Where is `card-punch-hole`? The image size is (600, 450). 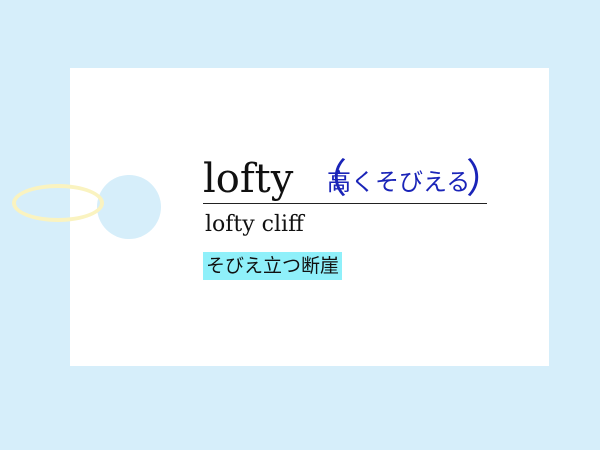
card-punch-hole is located at coordinates (129, 207).